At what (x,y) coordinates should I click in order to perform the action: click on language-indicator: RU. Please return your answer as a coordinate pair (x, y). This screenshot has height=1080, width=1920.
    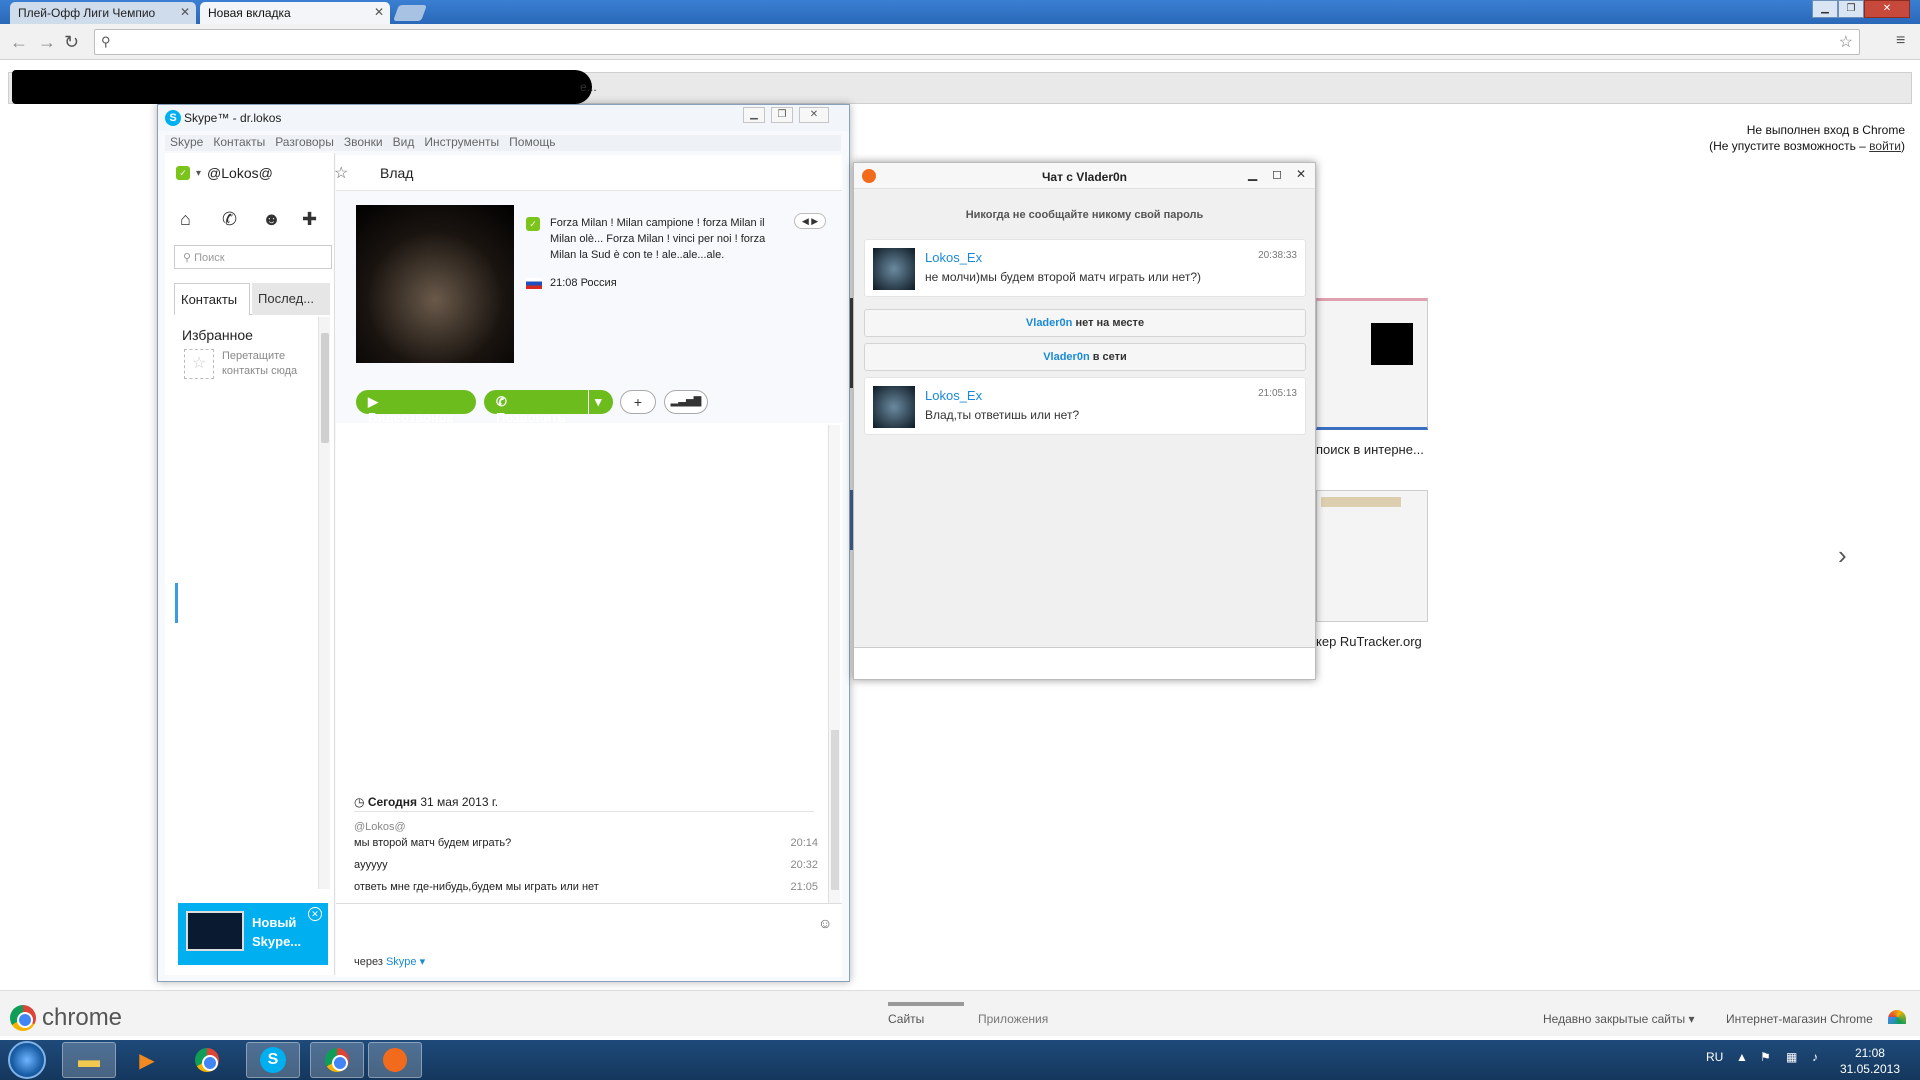
    Looking at the image, I should click on (1714, 1057).